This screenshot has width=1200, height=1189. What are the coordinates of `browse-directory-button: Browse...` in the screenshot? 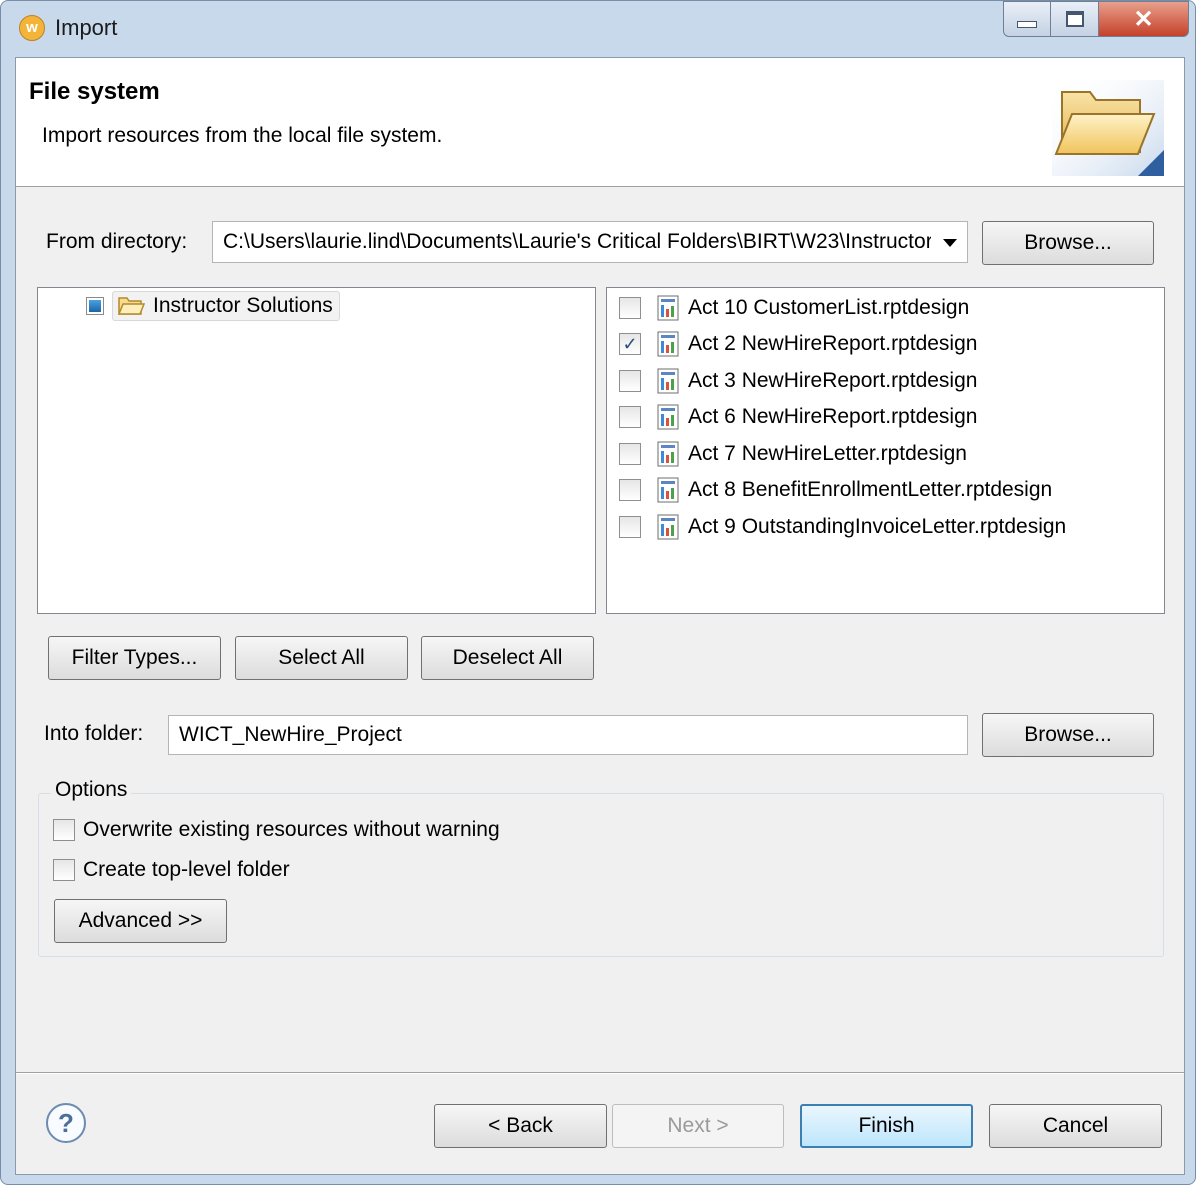 It's located at (1068, 243).